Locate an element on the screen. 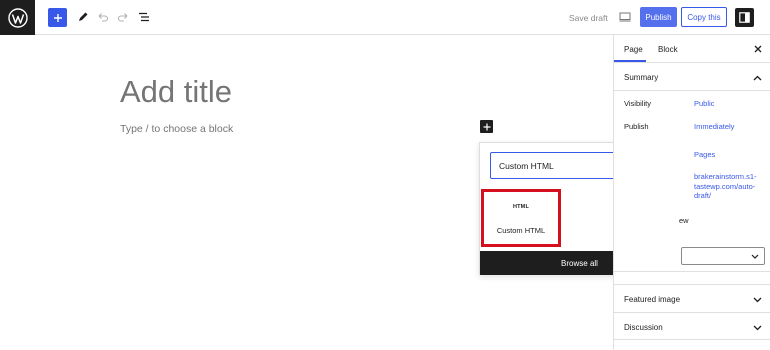 The height and width of the screenshot is (350, 770). redo-button is located at coordinates (123, 17).